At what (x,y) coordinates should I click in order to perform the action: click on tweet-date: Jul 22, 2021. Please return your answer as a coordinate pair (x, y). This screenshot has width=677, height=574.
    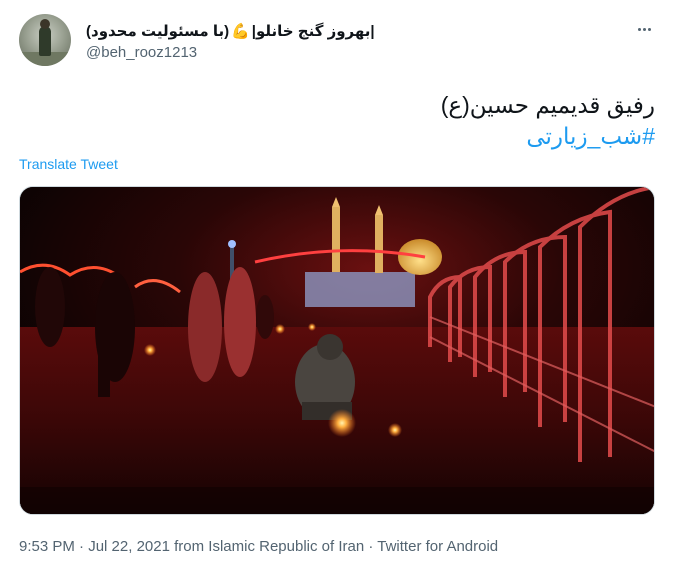
    Looking at the image, I should click on (129, 546).